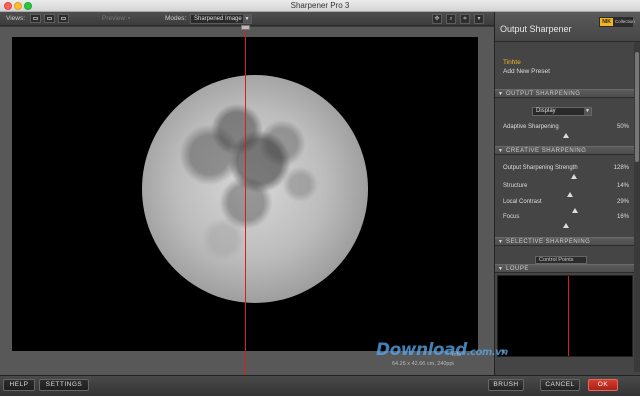 The width and height of the screenshot is (640, 396). I want to click on crop-icon: ⌗, so click(465, 19).